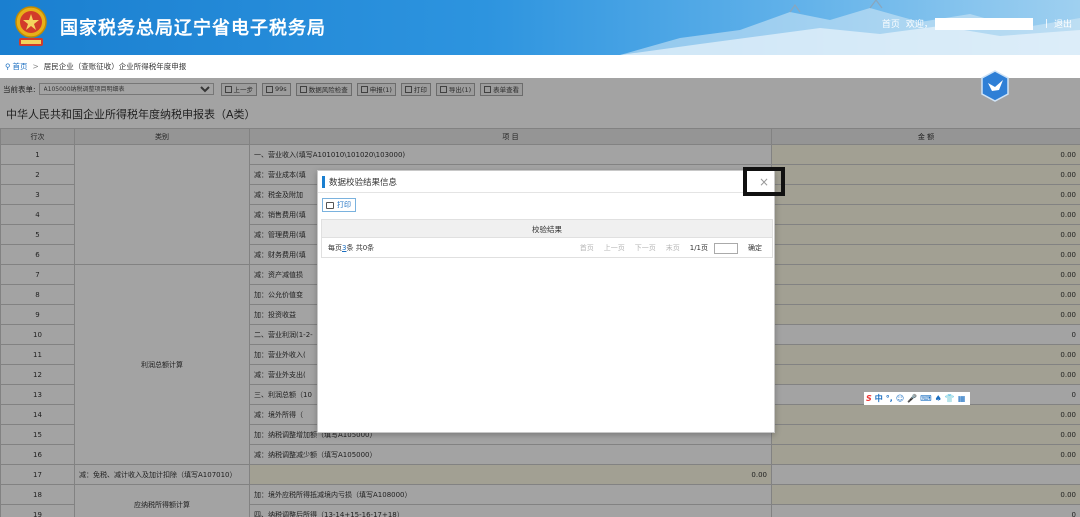 This screenshot has height=517, width=1080. Describe the element at coordinates (614, 248) in the screenshot. I see `prev-page-button: 上一页` at that location.